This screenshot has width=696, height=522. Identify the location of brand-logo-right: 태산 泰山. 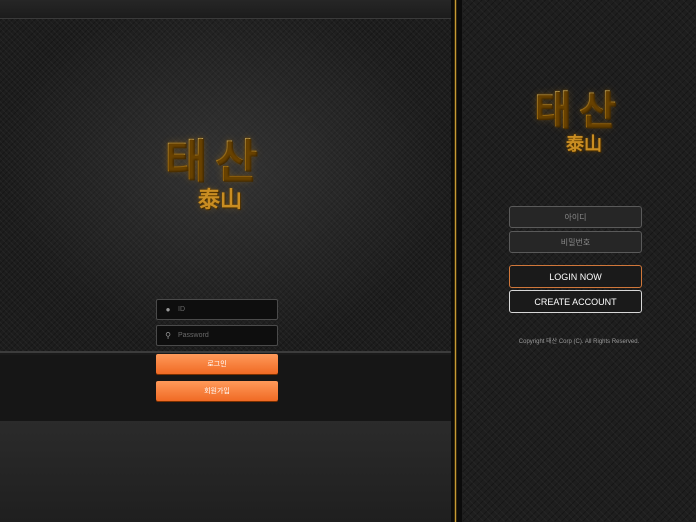
(579, 122).